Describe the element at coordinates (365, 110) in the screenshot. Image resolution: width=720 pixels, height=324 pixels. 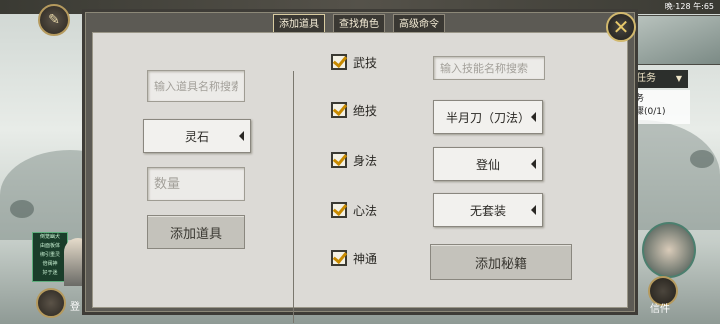
I see `checkbox-label: 绝技` at that location.